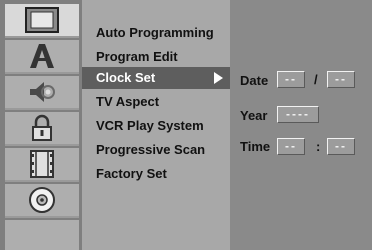  I want to click on time-label: Time, so click(255, 146).